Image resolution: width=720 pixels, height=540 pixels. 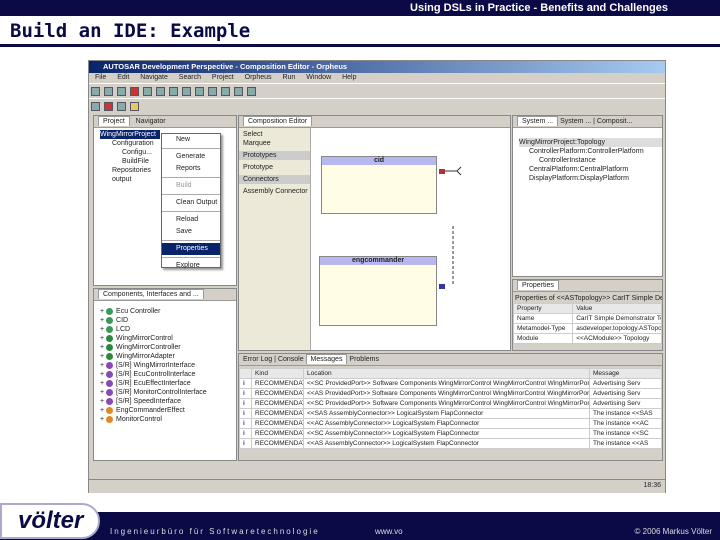 What do you see at coordinates (191, 140) in the screenshot?
I see `menu-item-new: New` at bounding box center [191, 140].